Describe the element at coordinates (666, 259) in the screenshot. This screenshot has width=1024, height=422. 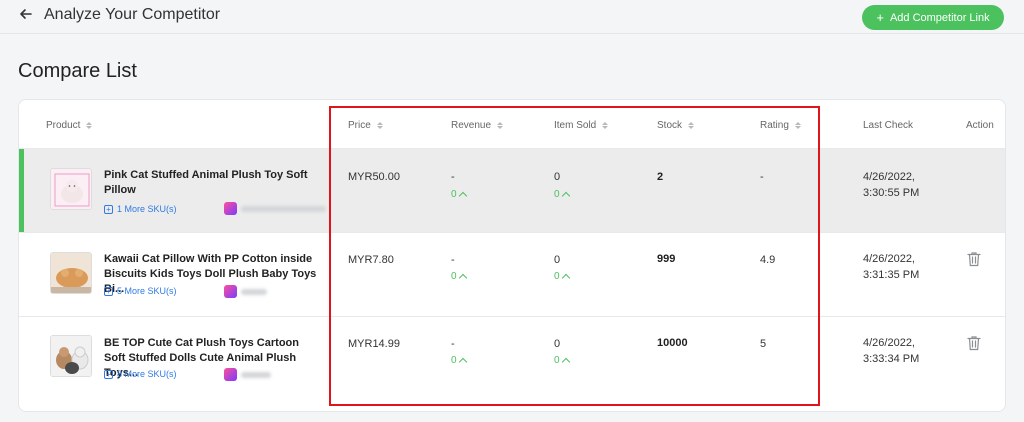
I see `stock-value: 999` at that location.